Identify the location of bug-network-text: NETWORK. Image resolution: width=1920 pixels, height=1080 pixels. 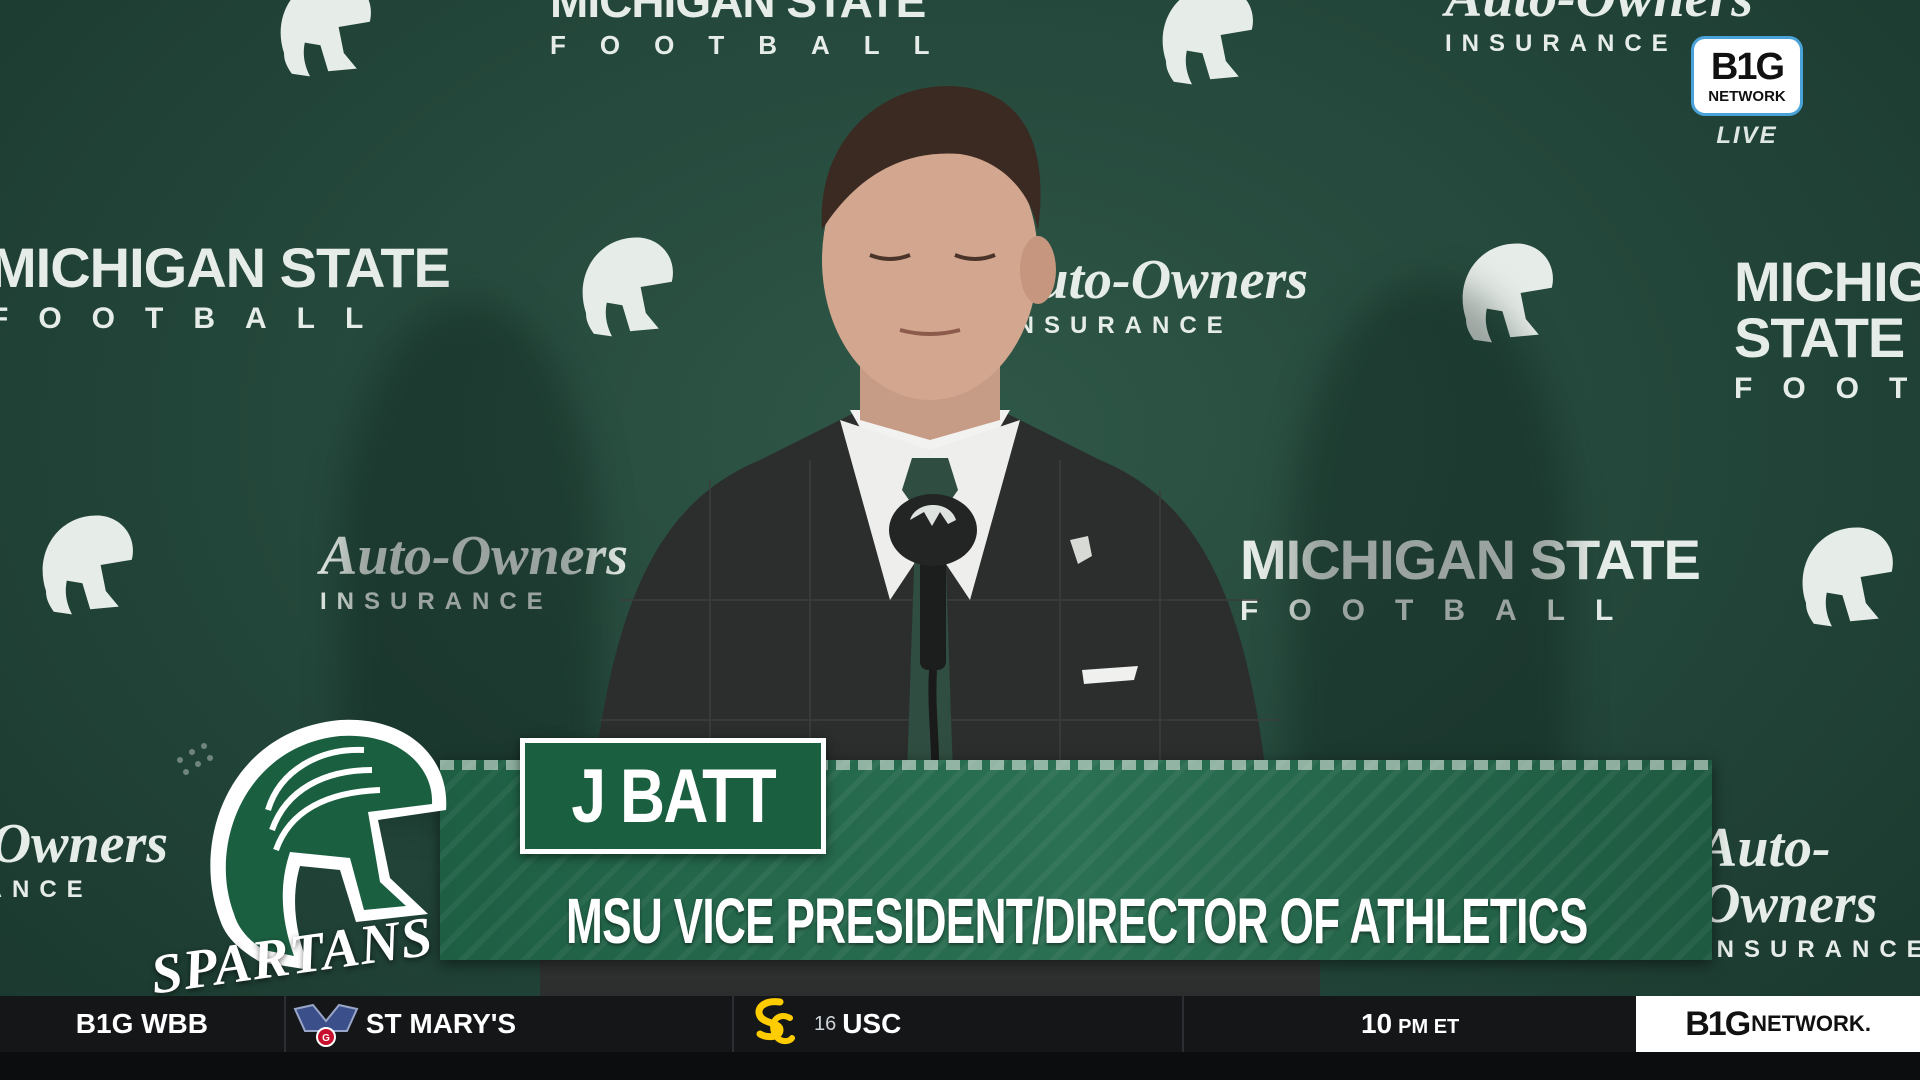
(1747, 96).